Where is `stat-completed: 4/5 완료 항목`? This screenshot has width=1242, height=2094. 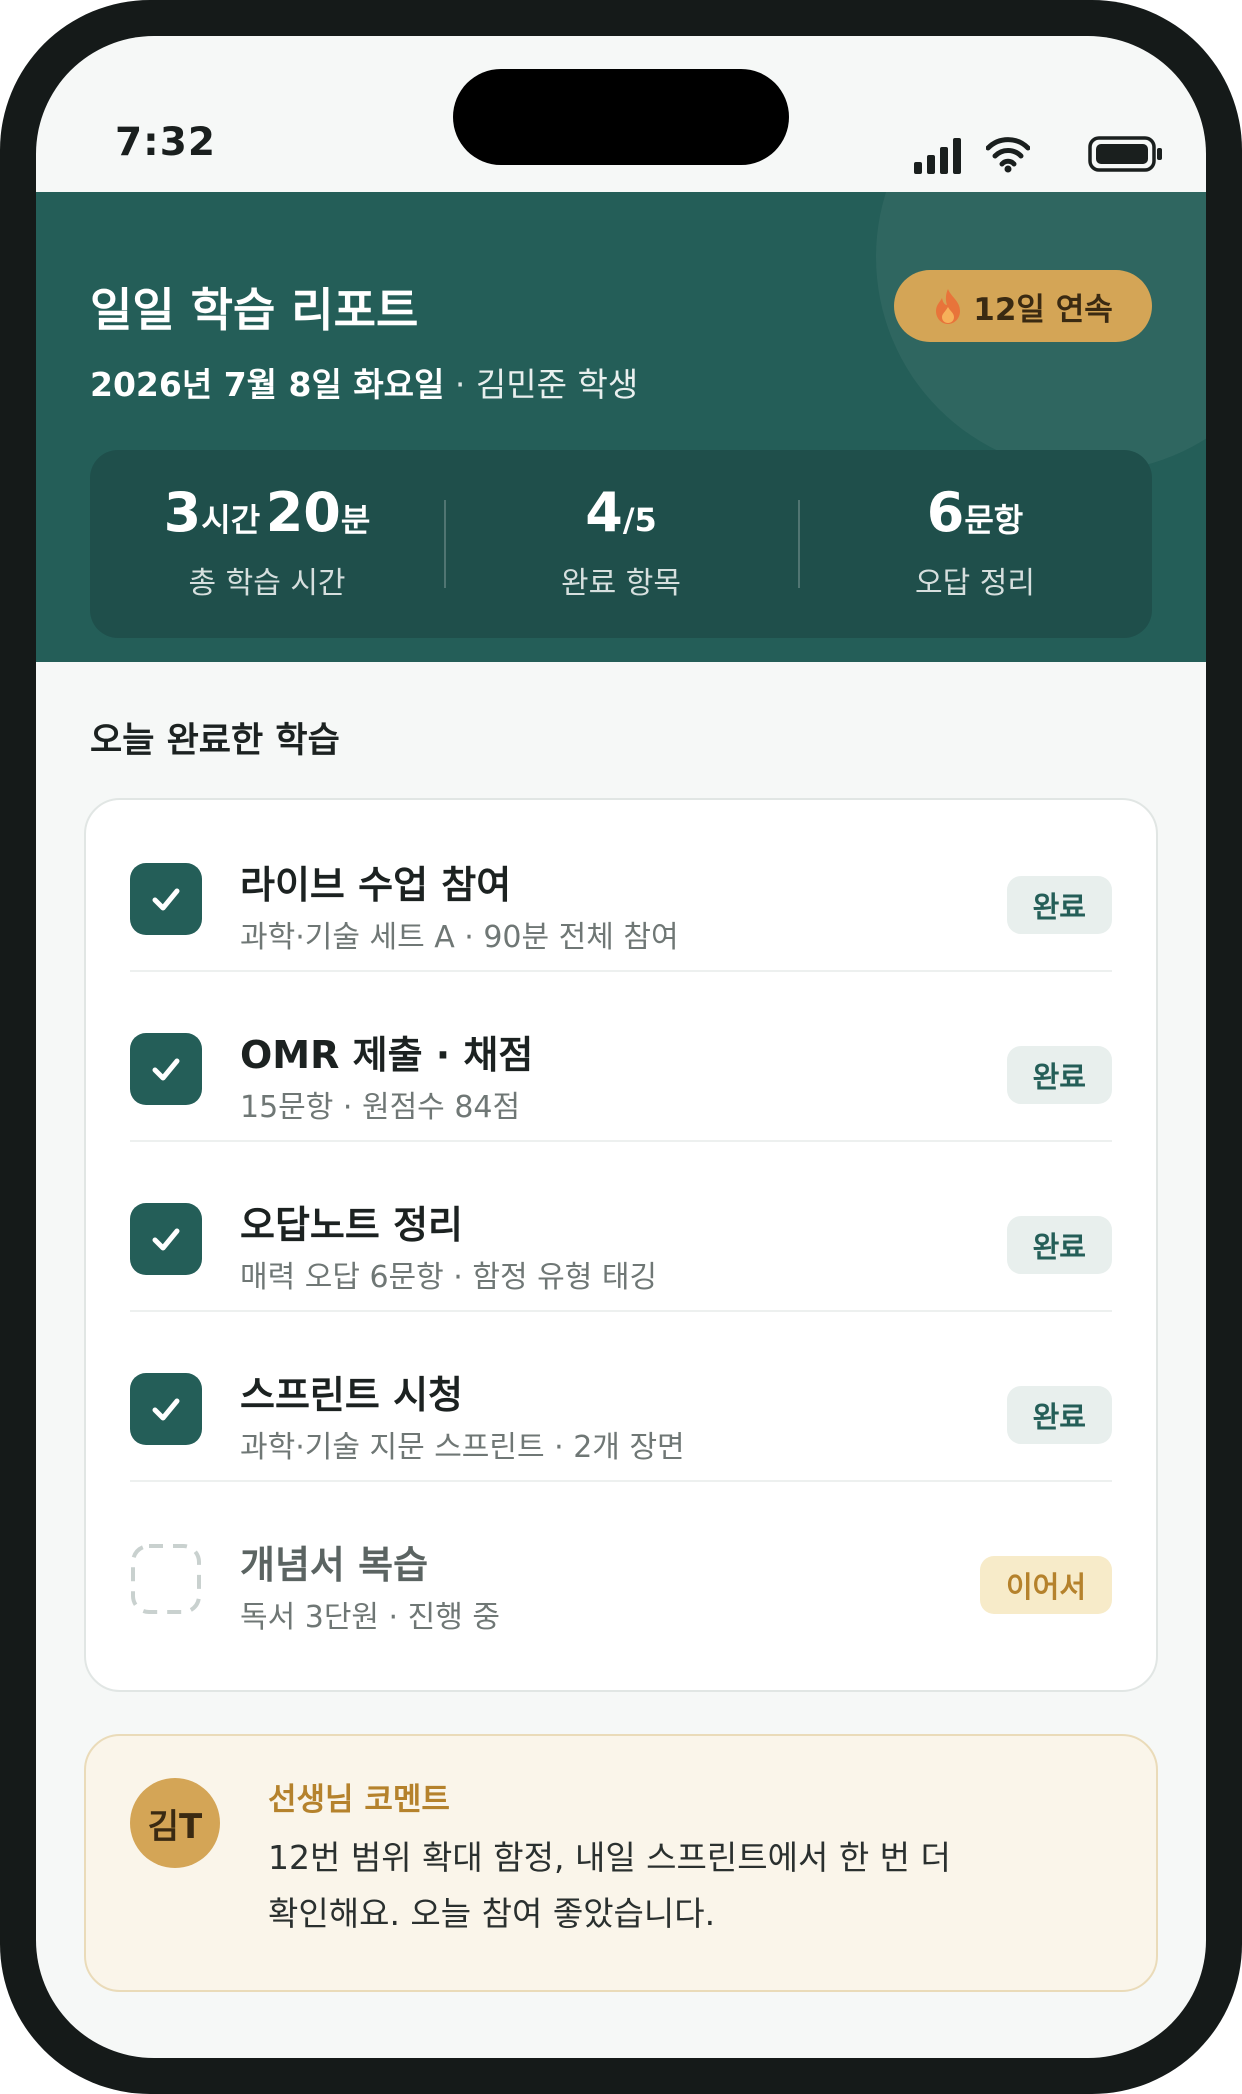 stat-completed: 4/5 완료 항목 is located at coordinates (621, 544).